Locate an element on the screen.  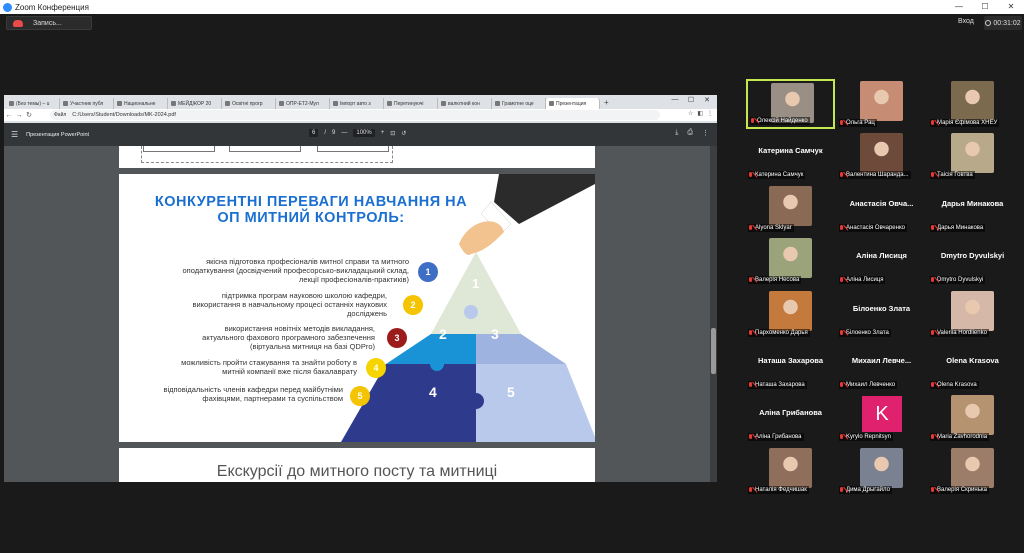
pdf-scrollbar is located at coordinates (713, 314).